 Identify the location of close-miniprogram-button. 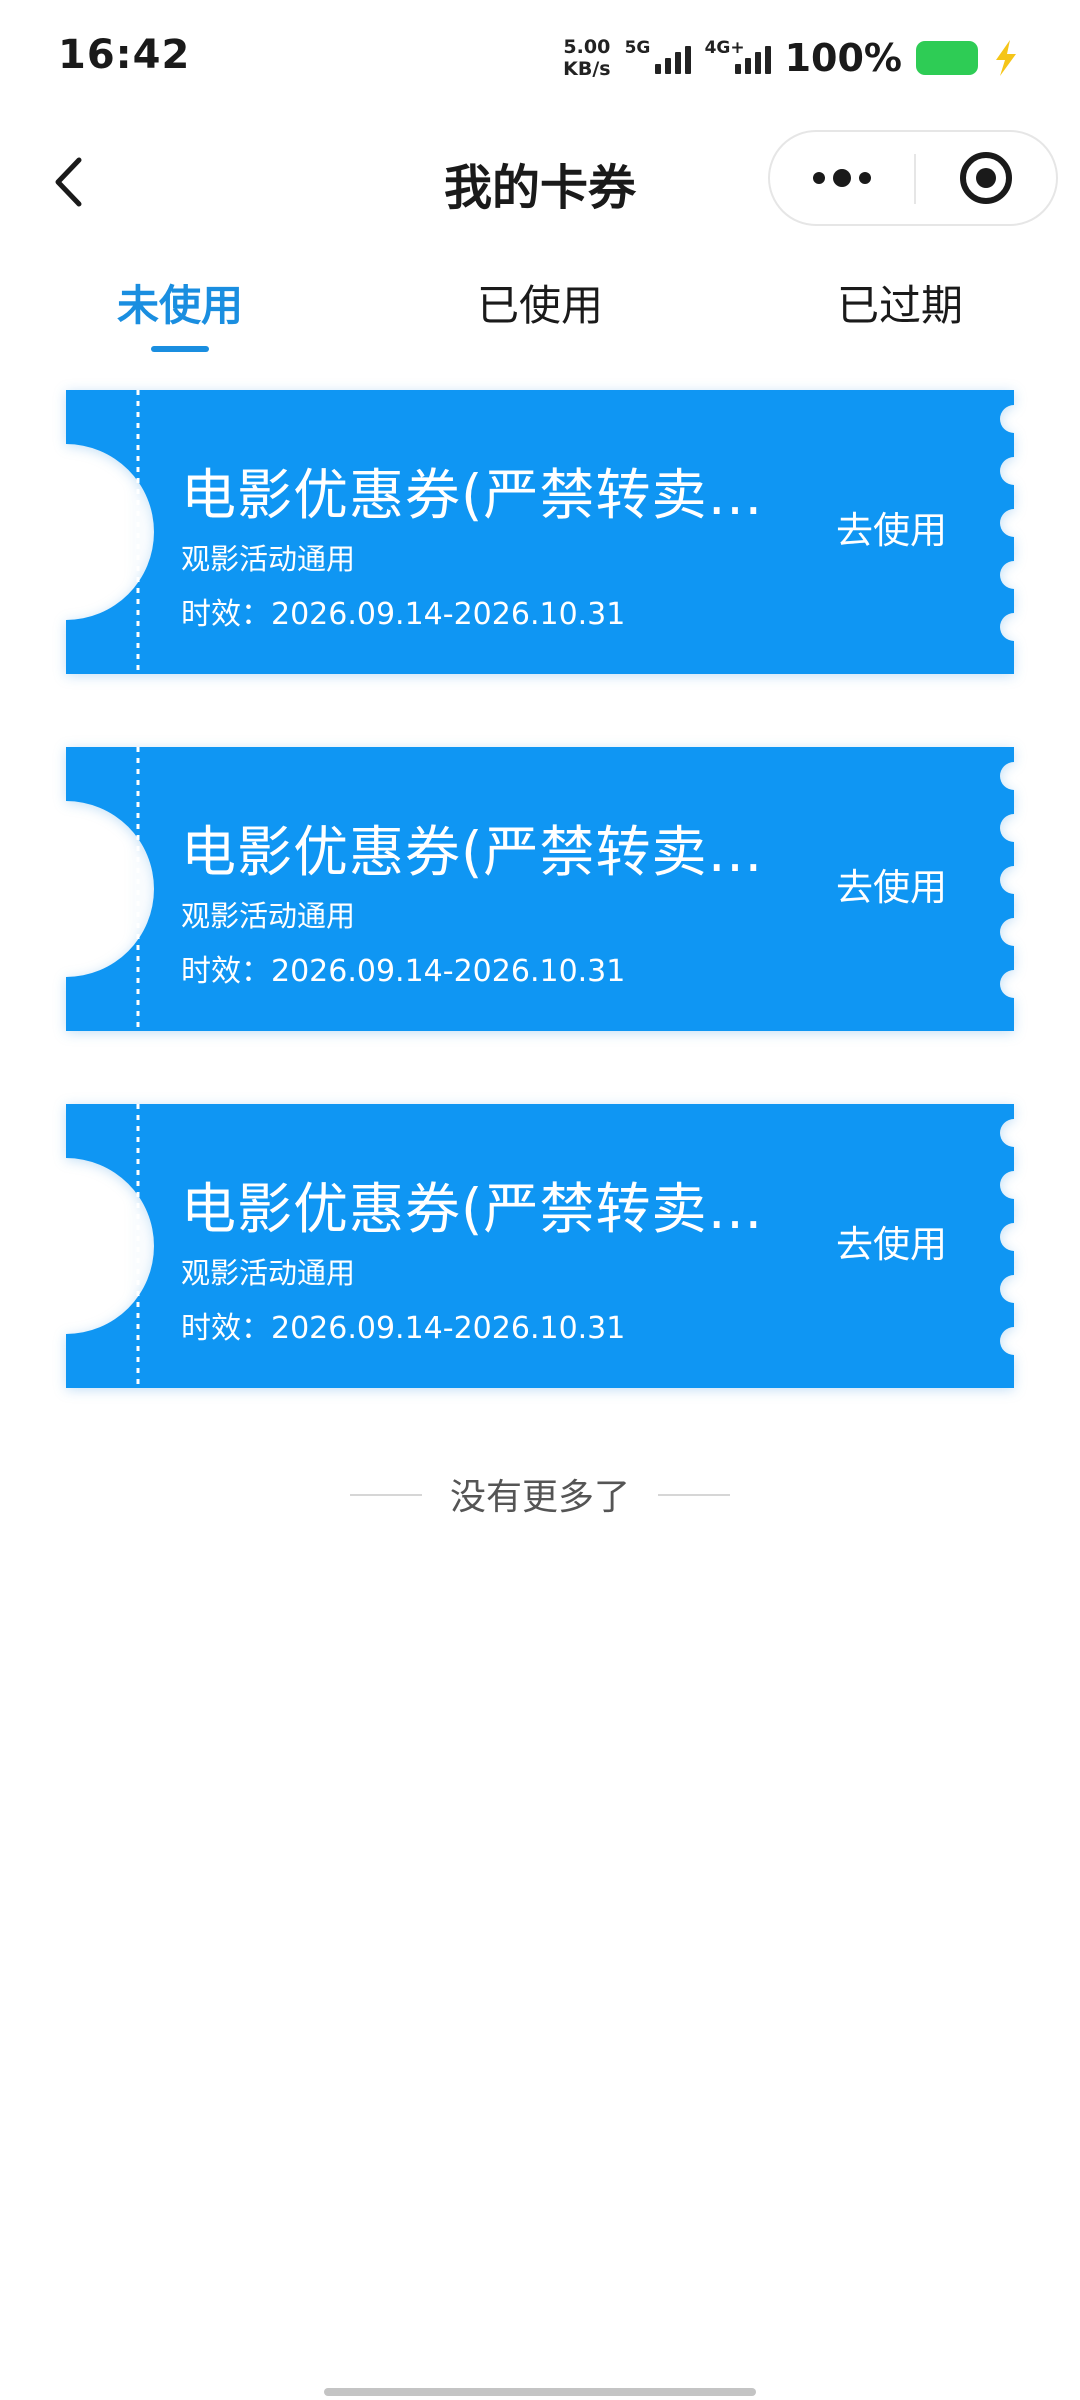
(986, 178).